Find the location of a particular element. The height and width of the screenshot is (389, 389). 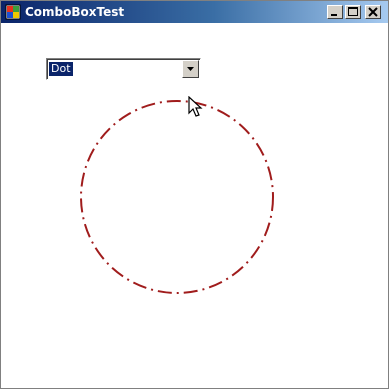

maximize-button is located at coordinates (353, 12).